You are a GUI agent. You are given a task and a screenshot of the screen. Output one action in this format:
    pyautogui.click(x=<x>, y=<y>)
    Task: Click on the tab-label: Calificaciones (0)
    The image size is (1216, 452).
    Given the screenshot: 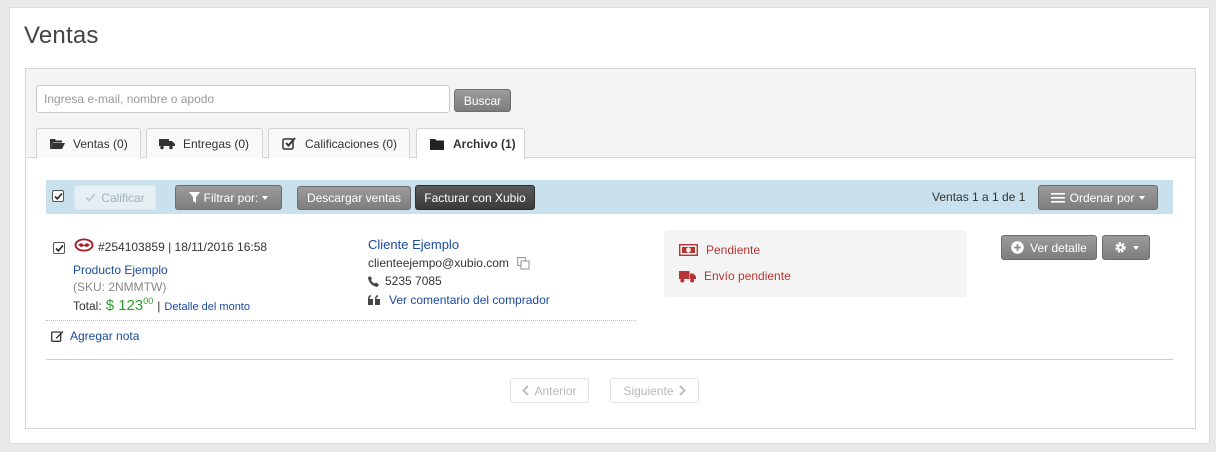 What is the action you would take?
    pyautogui.click(x=351, y=143)
    